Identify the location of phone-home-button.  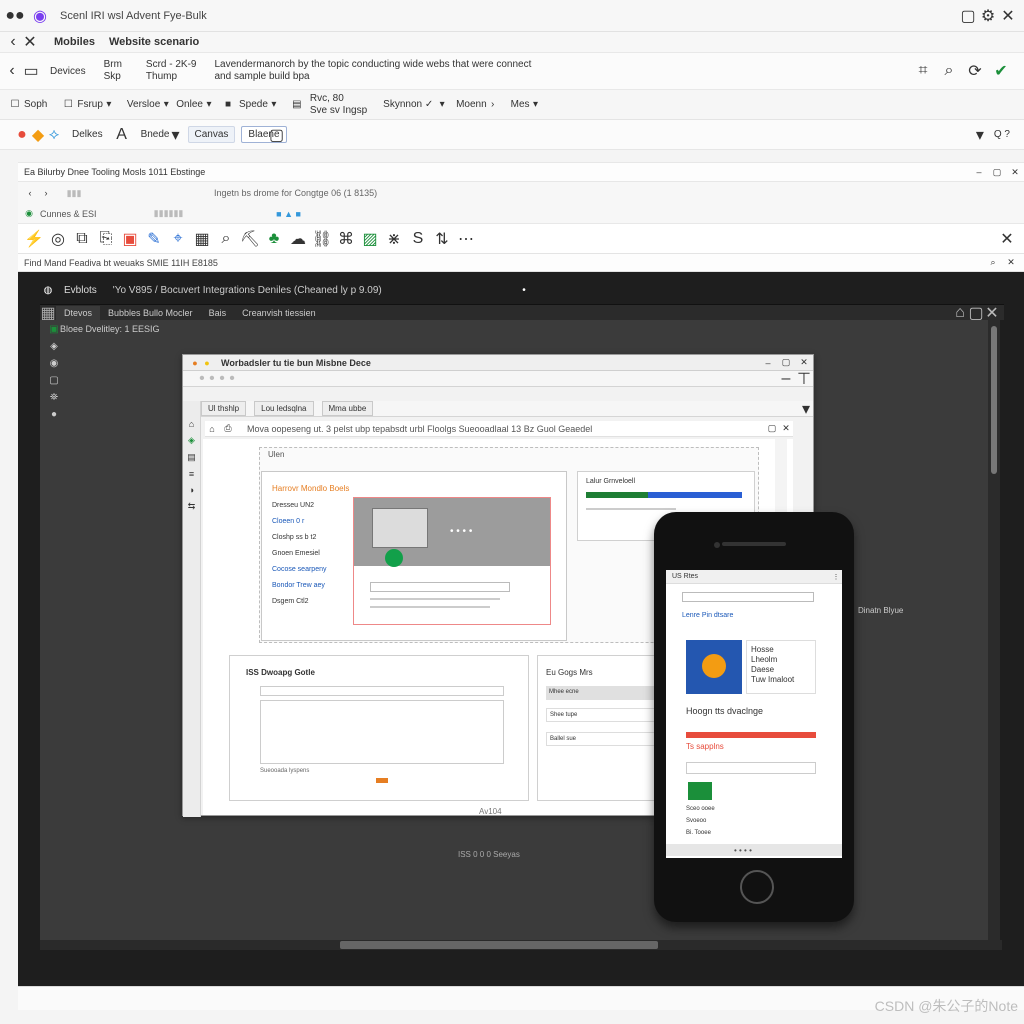
(757, 887).